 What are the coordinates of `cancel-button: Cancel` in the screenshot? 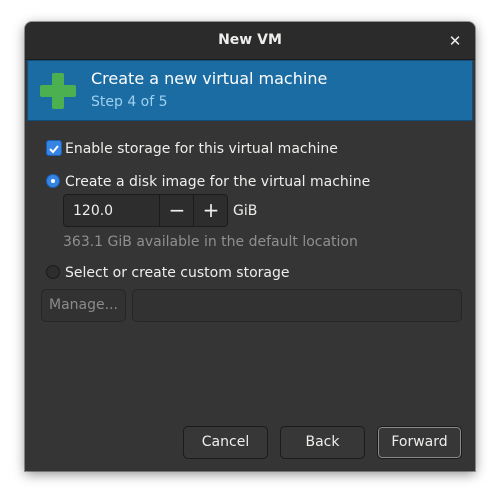 It's located at (225, 442).